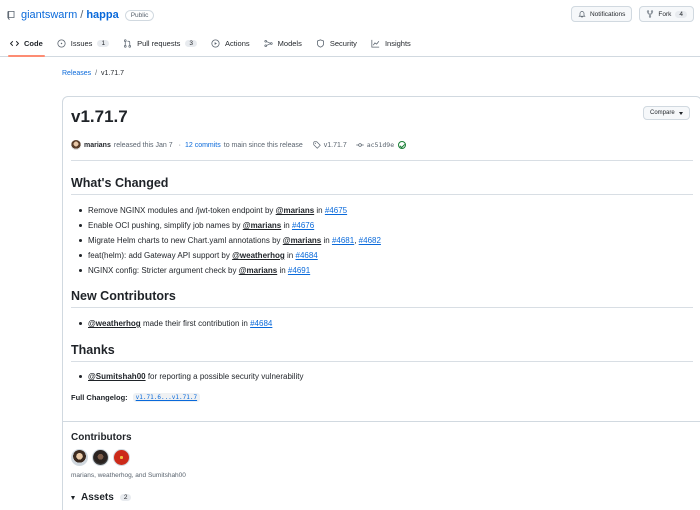 This screenshot has height=510, width=700. I want to click on tag-icon, so click(317, 145).